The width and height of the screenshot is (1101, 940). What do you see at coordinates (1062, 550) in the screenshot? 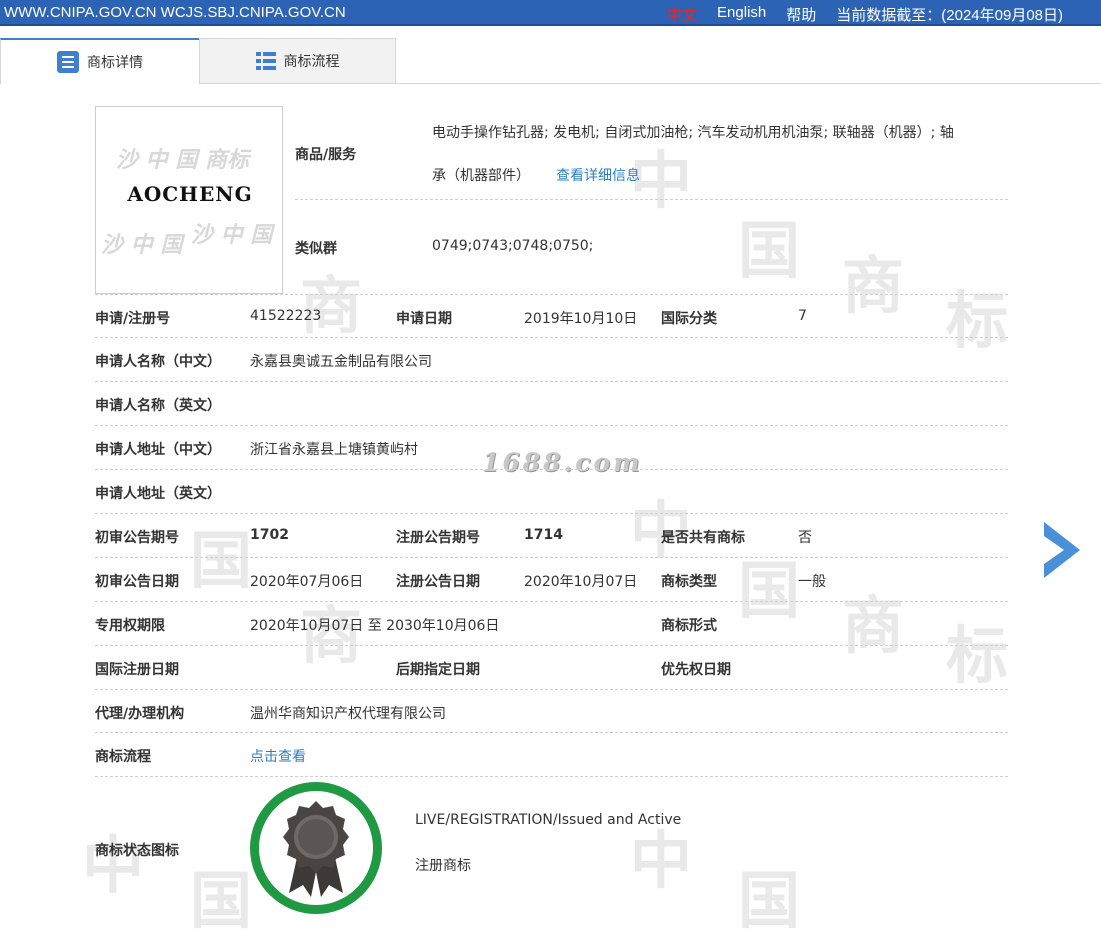
I see `next-arrow-icon` at bounding box center [1062, 550].